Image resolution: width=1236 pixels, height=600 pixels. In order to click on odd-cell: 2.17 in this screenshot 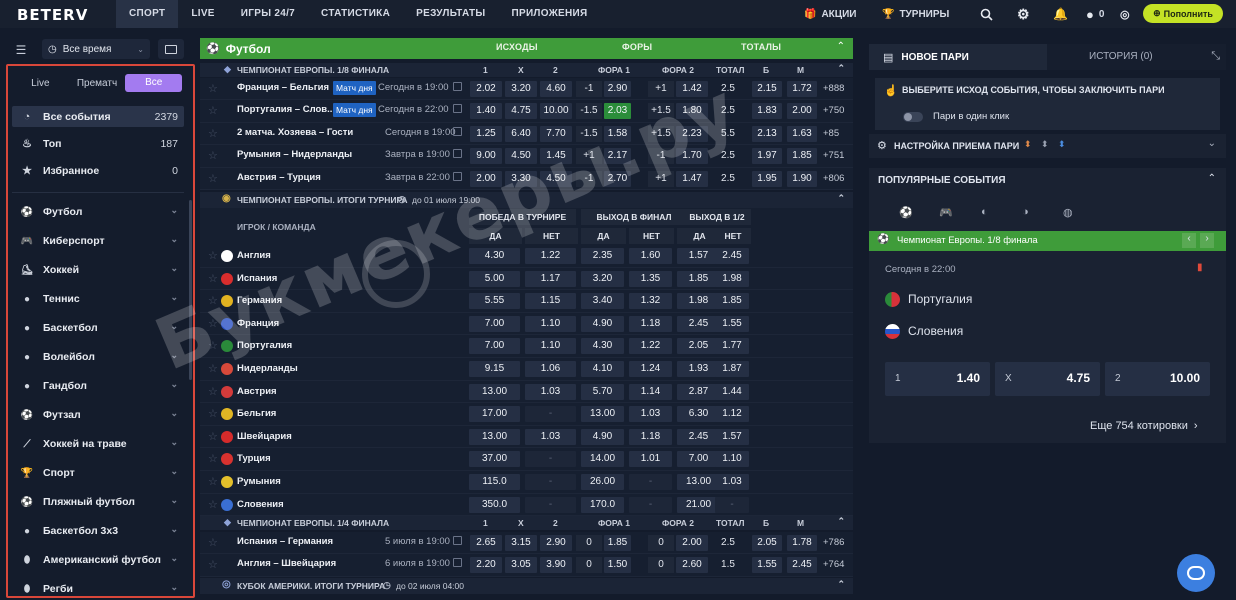, I will do `click(617, 156)`.